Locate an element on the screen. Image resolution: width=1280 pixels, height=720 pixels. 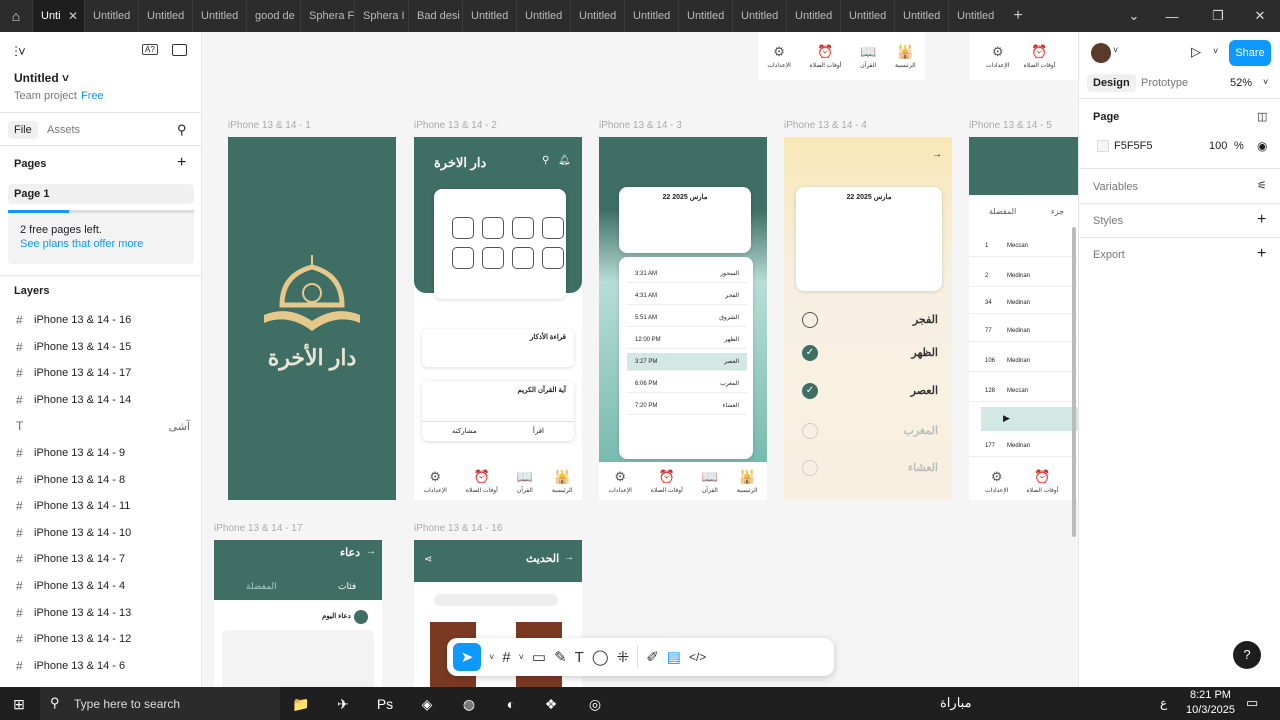
frame-label: iPhone 13 & 14 - 5 is located at coordinates (1010, 125).